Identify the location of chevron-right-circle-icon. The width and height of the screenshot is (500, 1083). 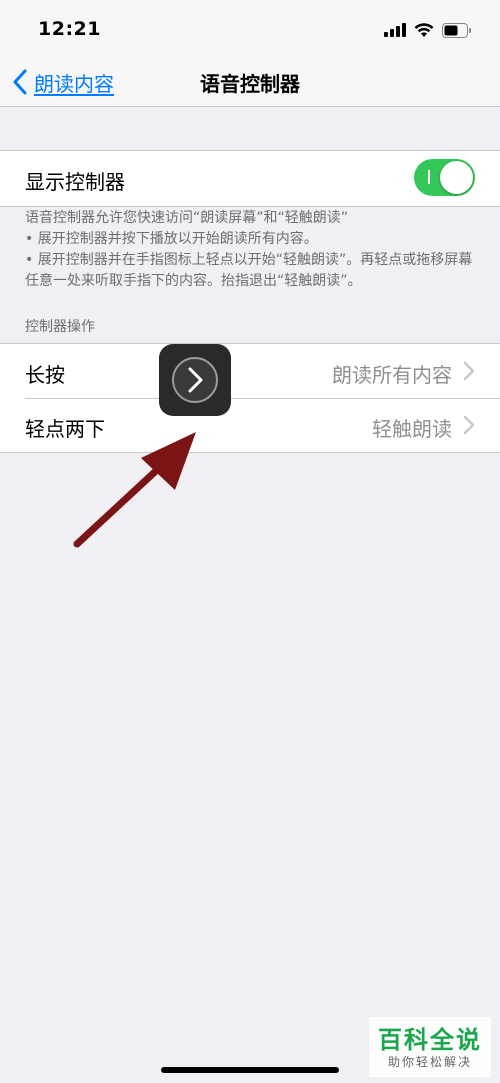
(195, 380).